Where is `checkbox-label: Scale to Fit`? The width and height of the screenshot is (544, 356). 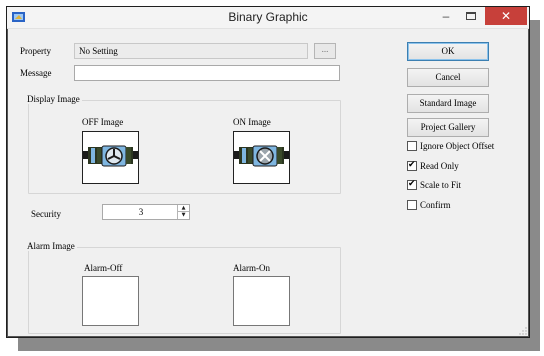 checkbox-label: Scale to Fit is located at coordinates (440, 185).